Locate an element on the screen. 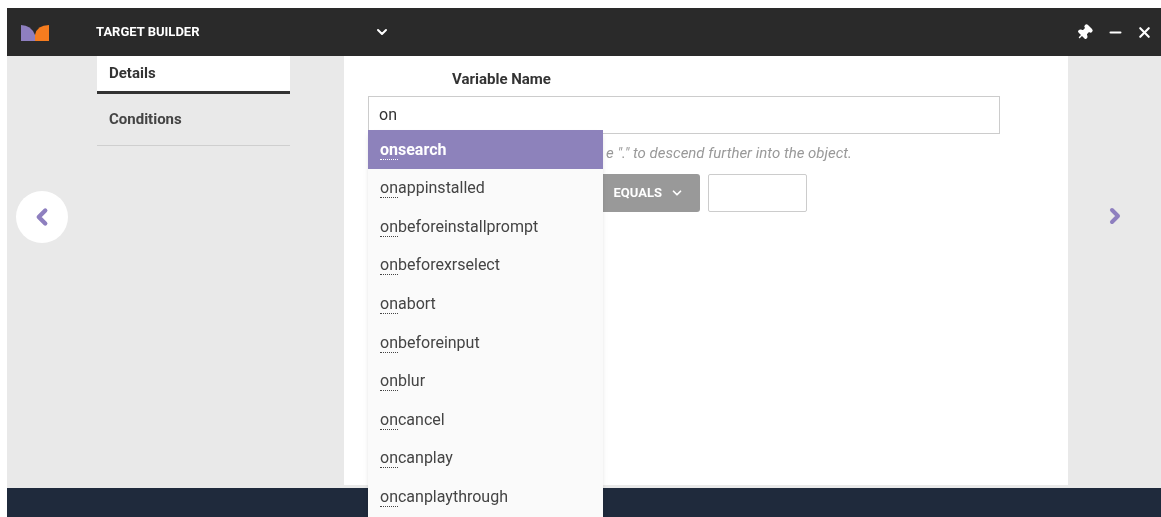 This screenshot has width=1161, height=517. field-label: Variable Name is located at coordinates (502, 79).